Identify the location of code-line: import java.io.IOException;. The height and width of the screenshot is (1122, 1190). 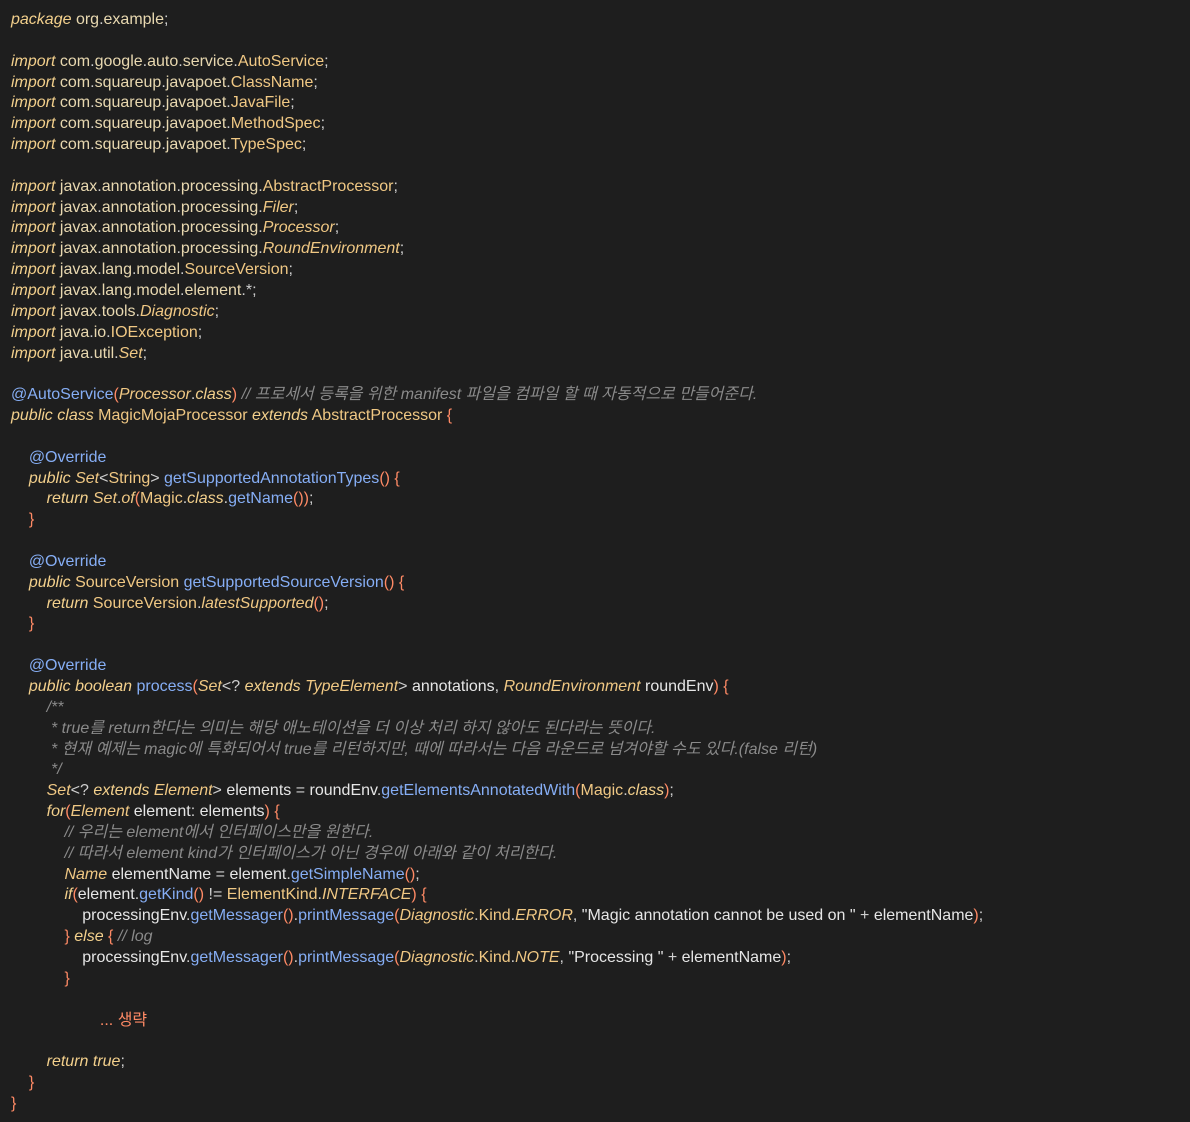
(107, 332).